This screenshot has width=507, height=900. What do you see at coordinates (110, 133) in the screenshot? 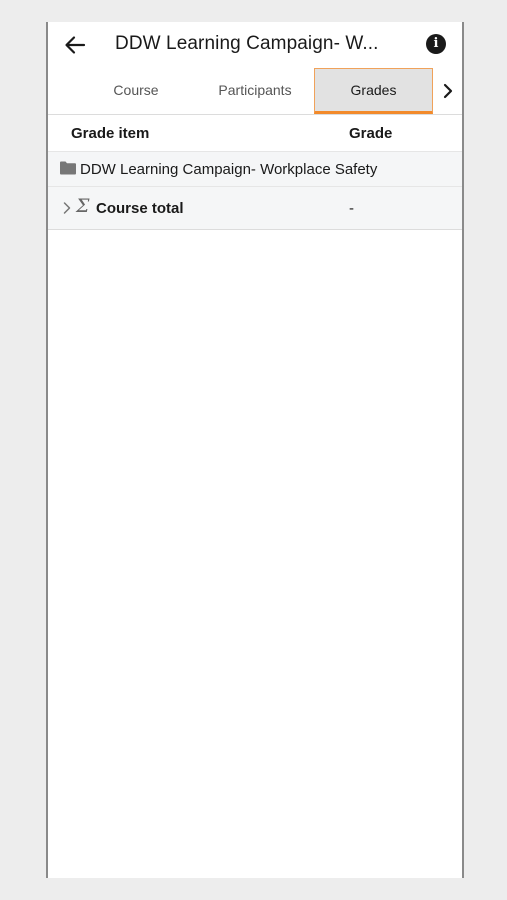
I see `grade-item-header: Grade item` at bounding box center [110, 133].